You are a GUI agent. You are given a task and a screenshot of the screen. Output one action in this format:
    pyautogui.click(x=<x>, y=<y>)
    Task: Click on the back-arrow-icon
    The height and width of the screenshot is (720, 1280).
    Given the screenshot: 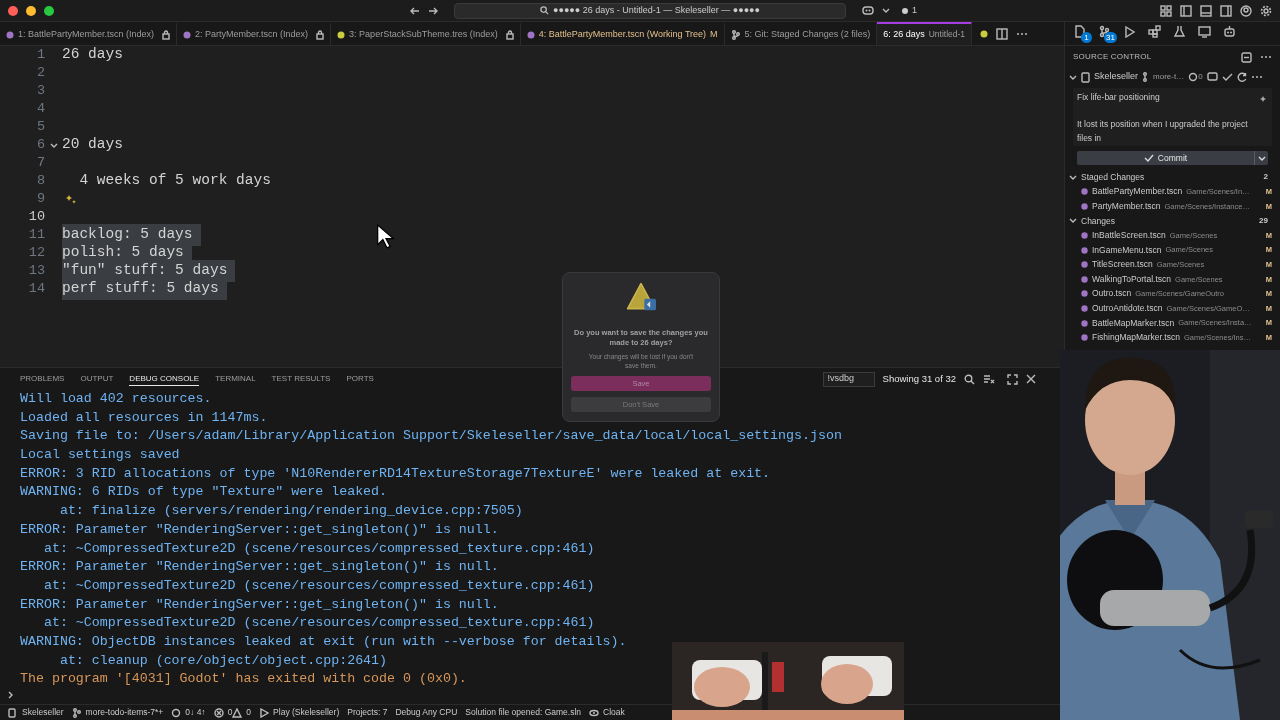 What is the action you would take?
    pyautogui.click(x=415, y=10)
    